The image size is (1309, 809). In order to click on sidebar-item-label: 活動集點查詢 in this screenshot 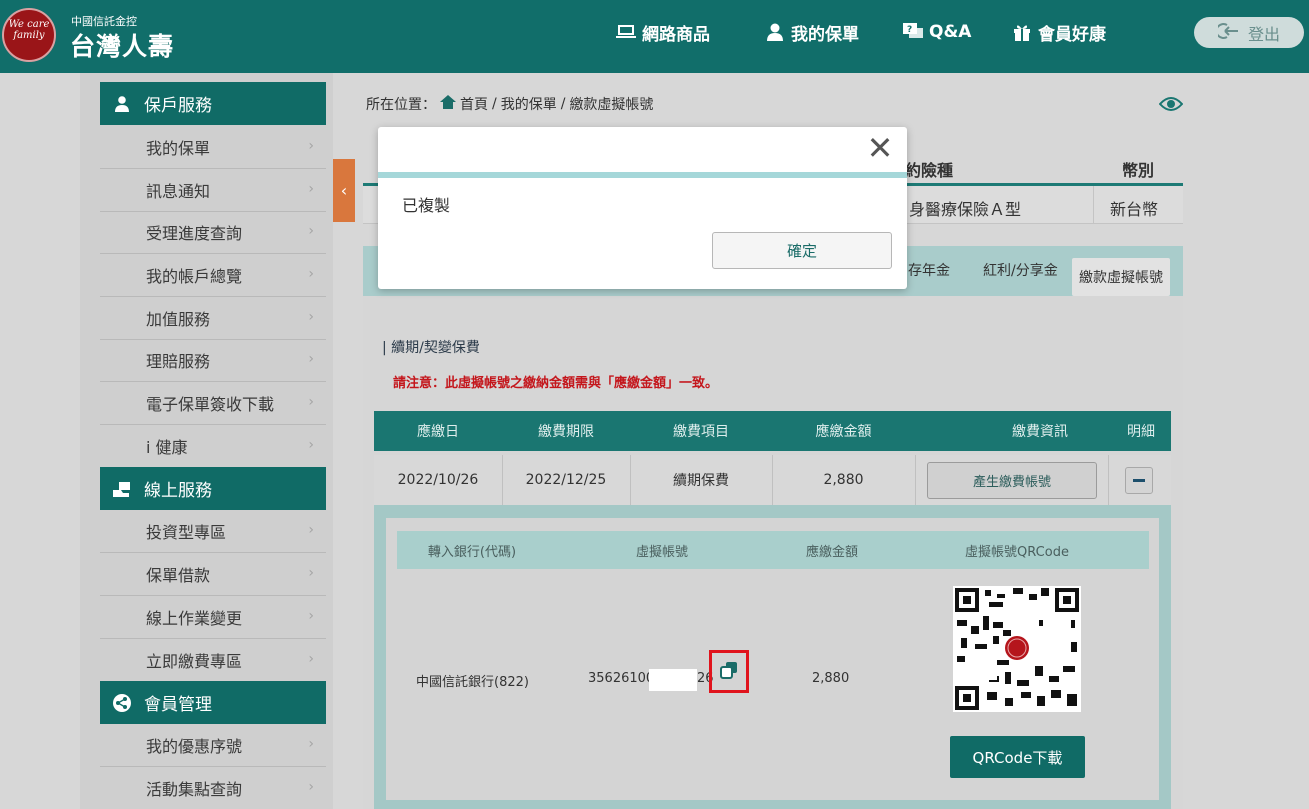, I will do `click(194, 789)`.